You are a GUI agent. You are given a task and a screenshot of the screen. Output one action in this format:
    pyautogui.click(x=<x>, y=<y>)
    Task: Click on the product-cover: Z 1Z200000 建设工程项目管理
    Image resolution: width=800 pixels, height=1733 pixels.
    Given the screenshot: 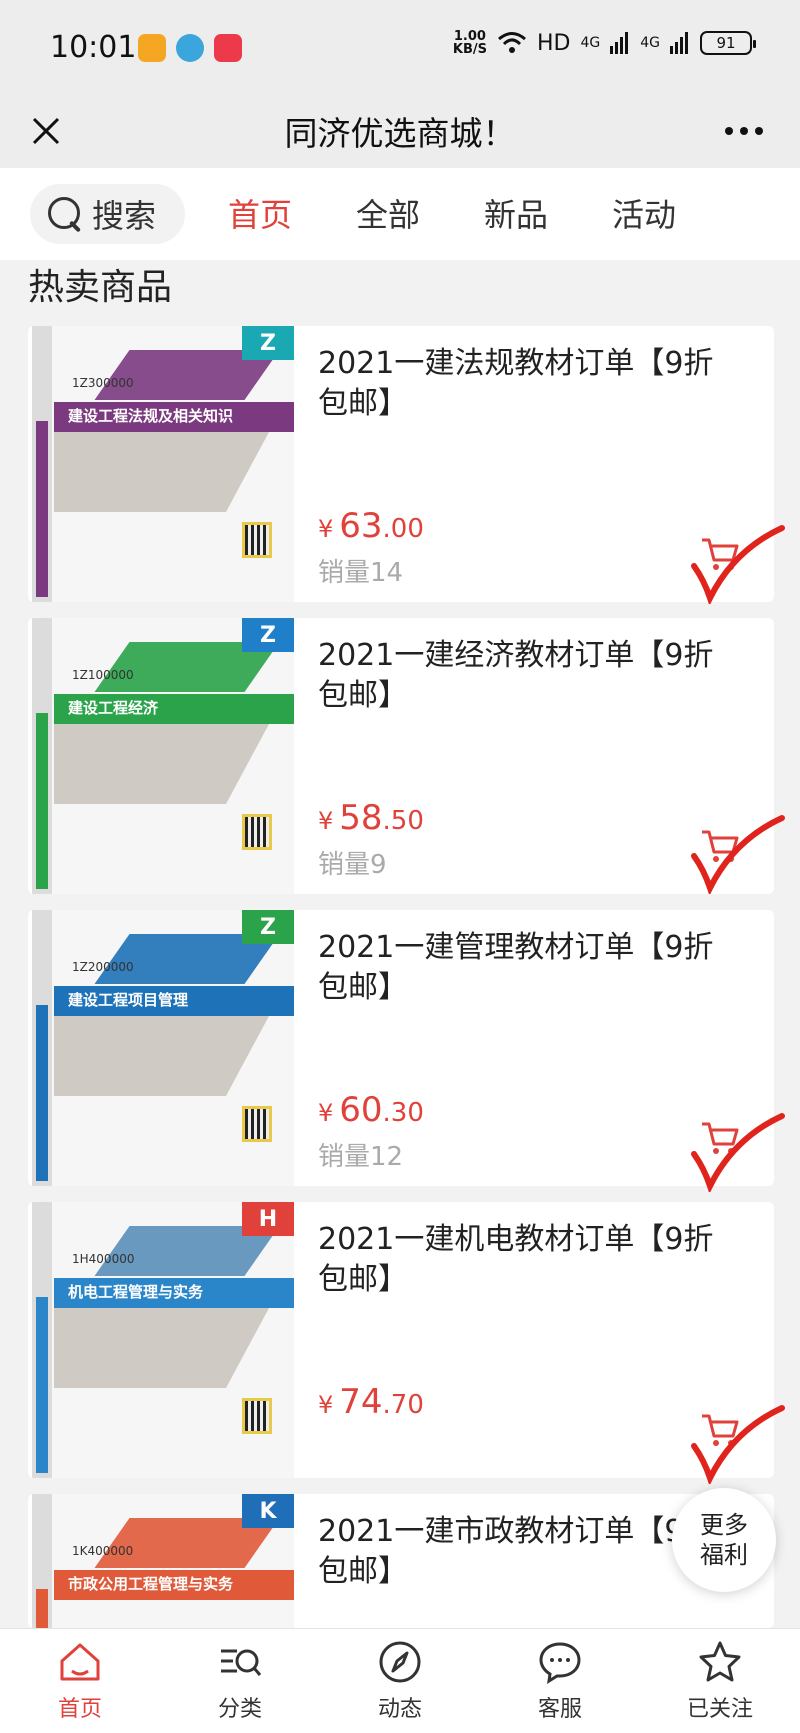 What is the action you would take?
    pyautogui.click(x=163, y=1048)
    